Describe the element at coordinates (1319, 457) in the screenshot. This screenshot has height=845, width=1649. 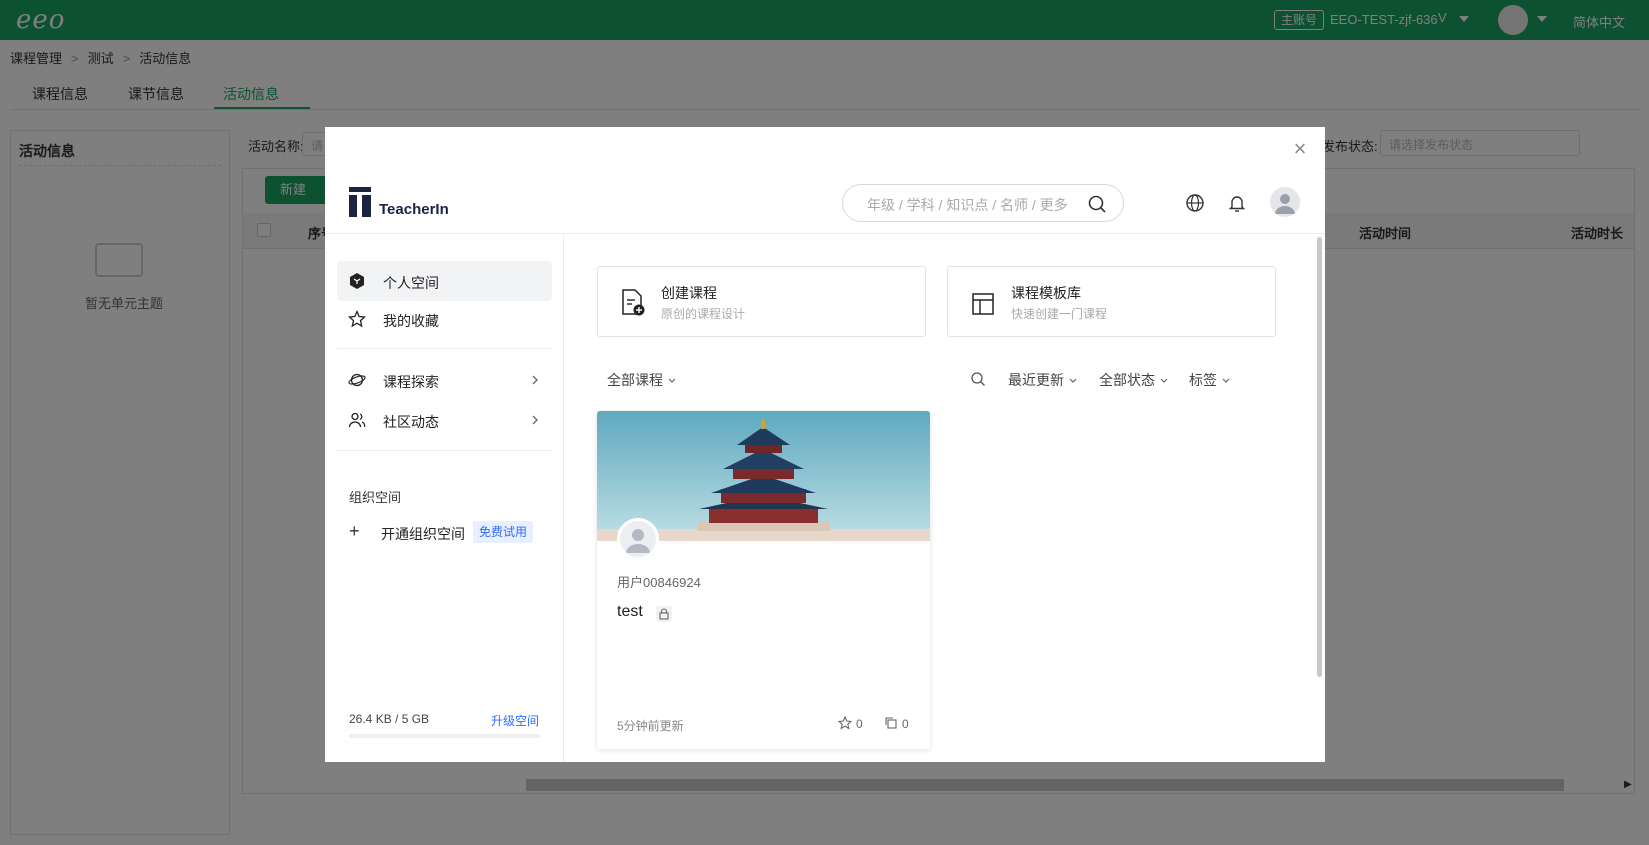
I see `vertical-scrollbar` at that location.